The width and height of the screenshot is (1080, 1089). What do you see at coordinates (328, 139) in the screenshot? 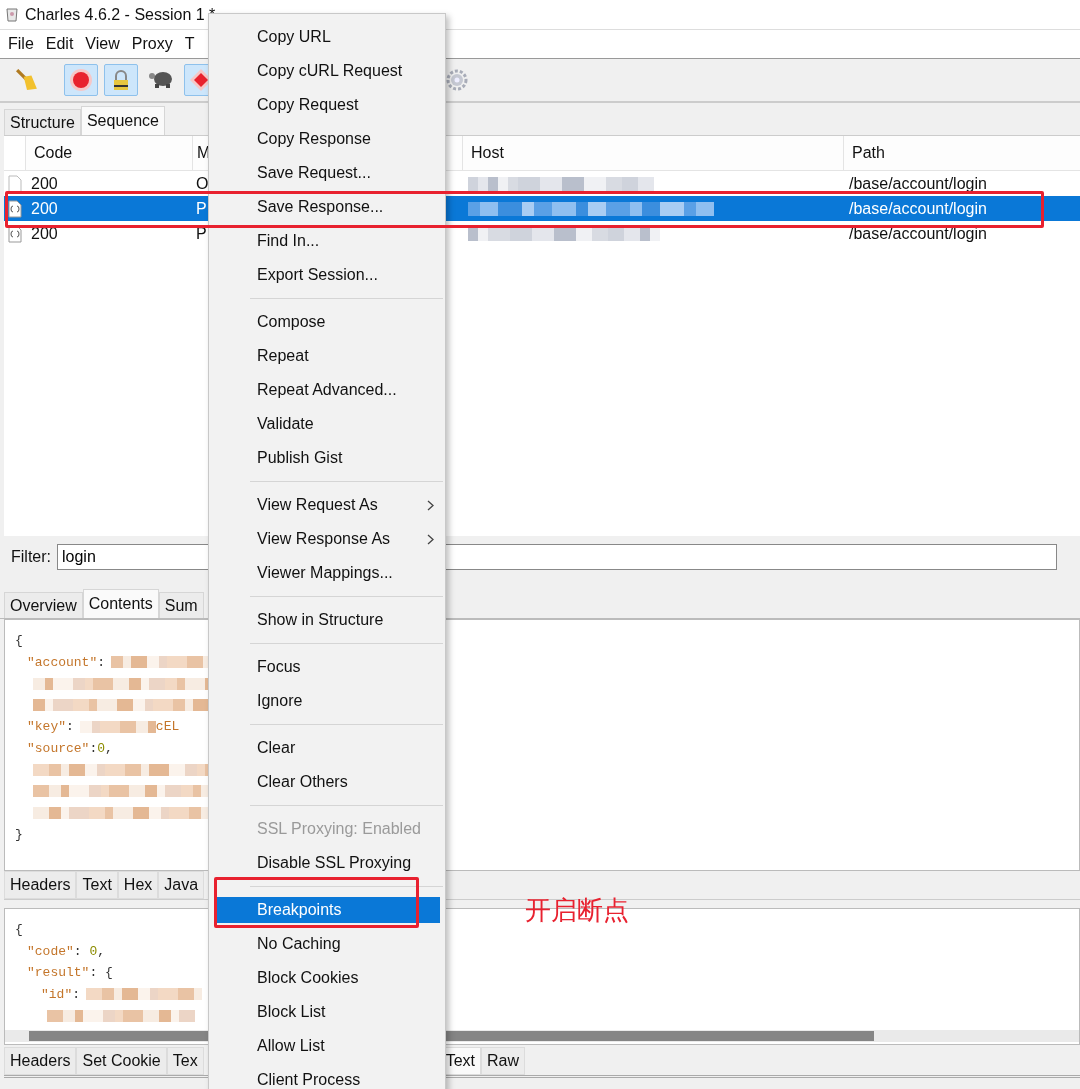
I see `menu-item: Copy Response` at bounding box center [328, 139].